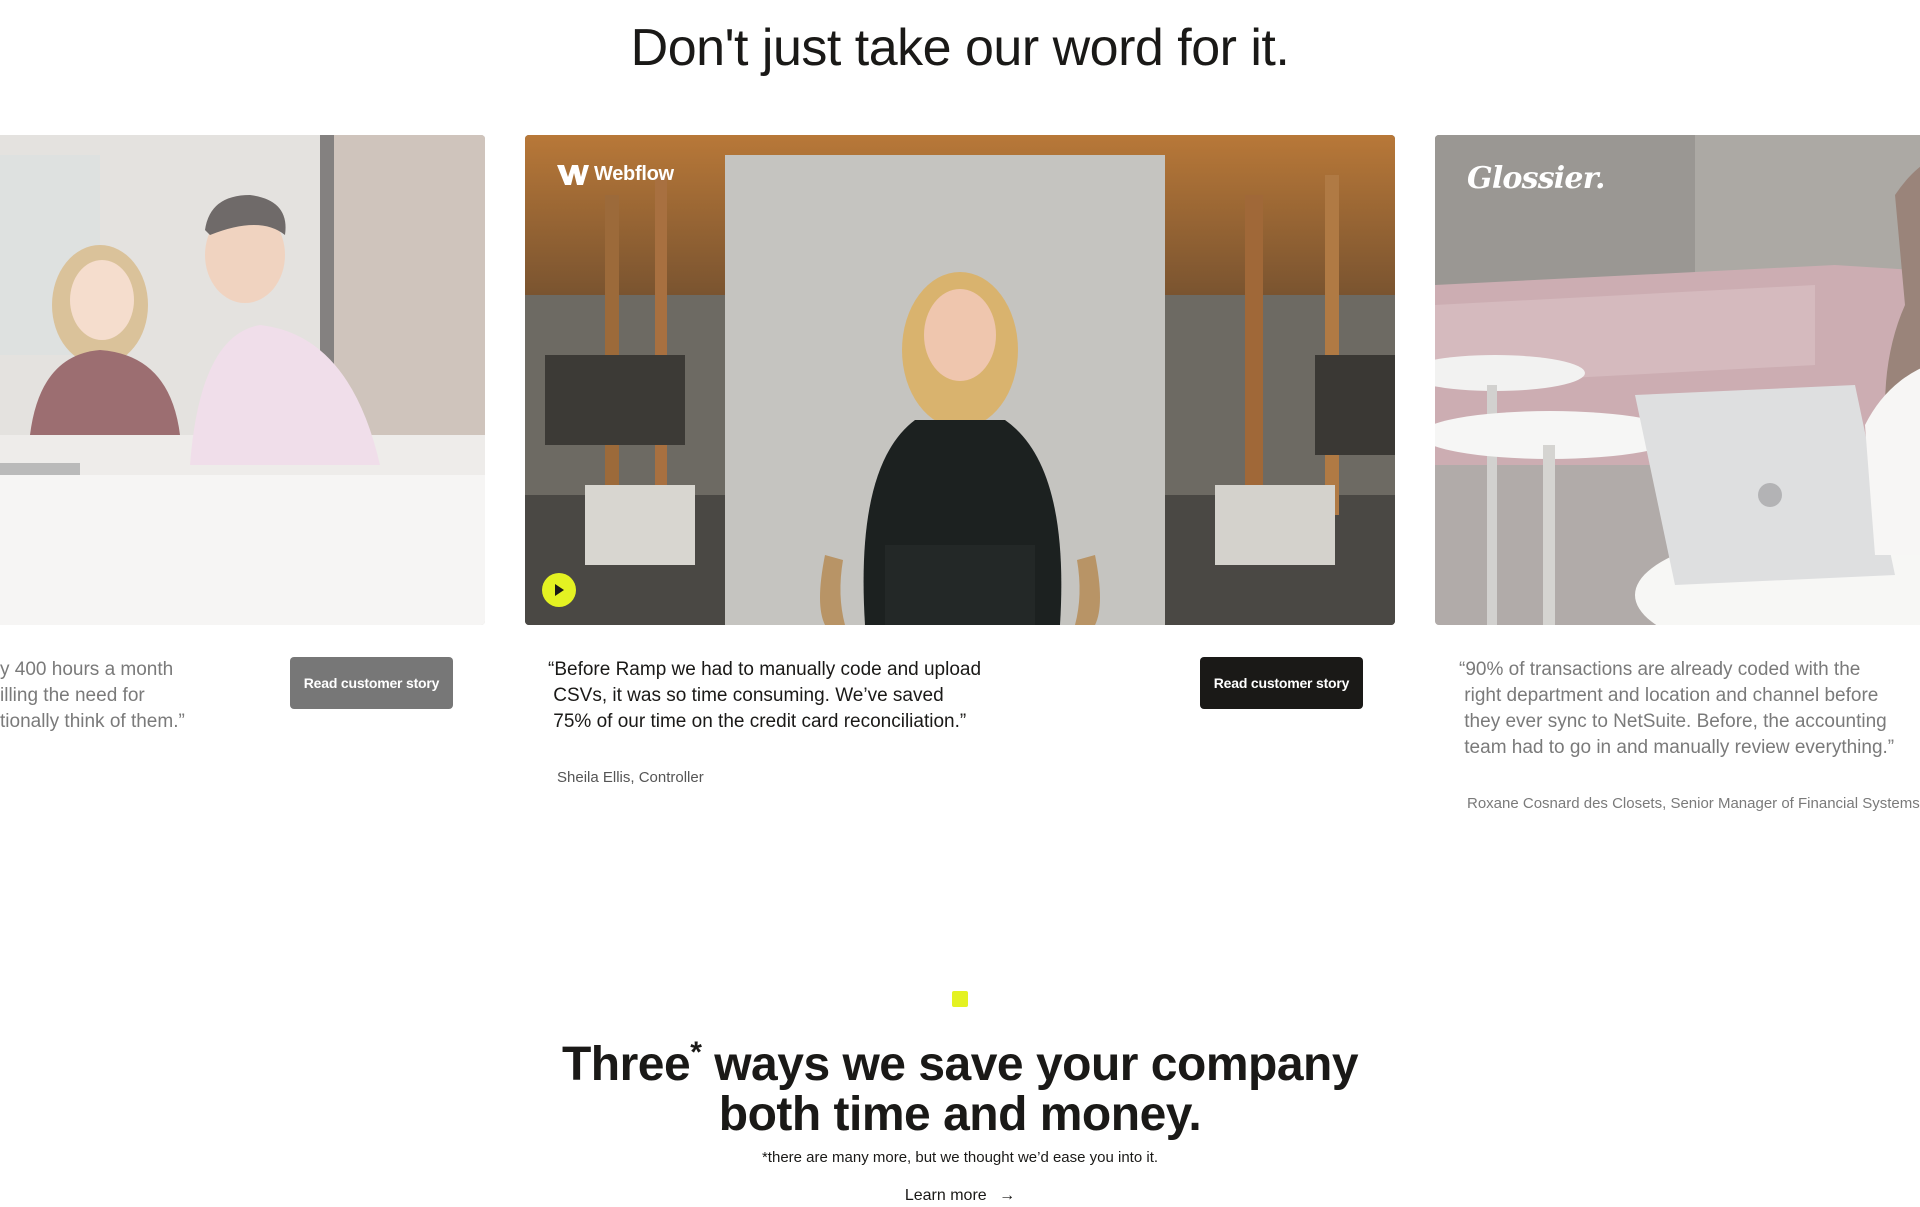 The width and height of the screenshot is (1920, 1207). I want to click on testimonial-photo, so click(242, 380).